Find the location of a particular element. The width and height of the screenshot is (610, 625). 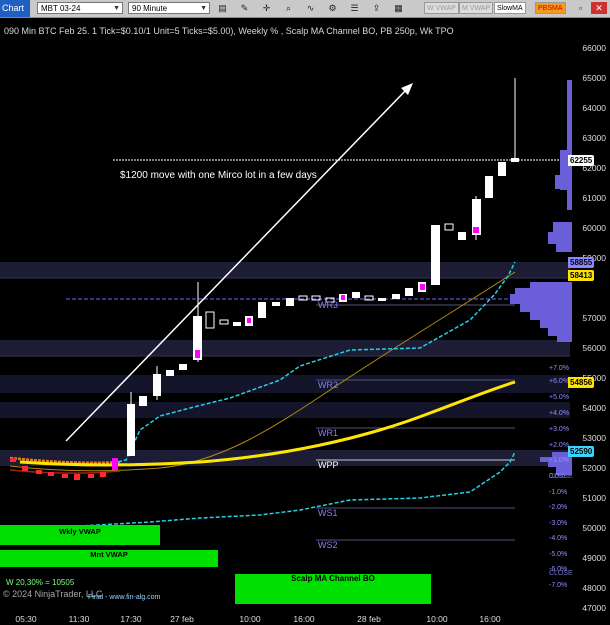

price-tick: 54000 is located at coordinates (594, 408).